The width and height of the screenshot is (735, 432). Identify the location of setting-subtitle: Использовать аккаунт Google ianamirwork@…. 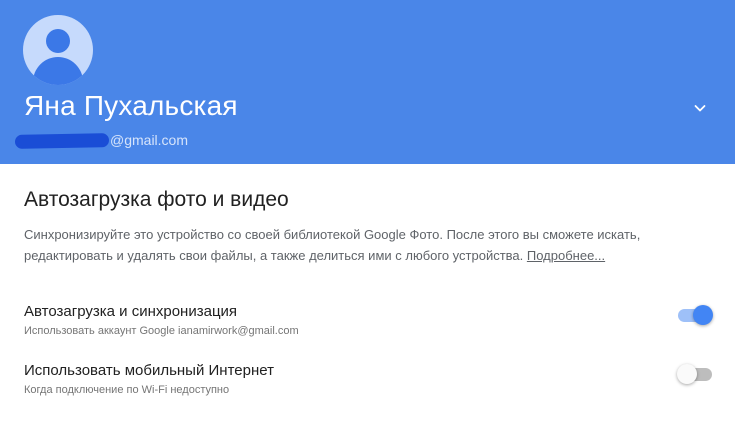
(161, 331).